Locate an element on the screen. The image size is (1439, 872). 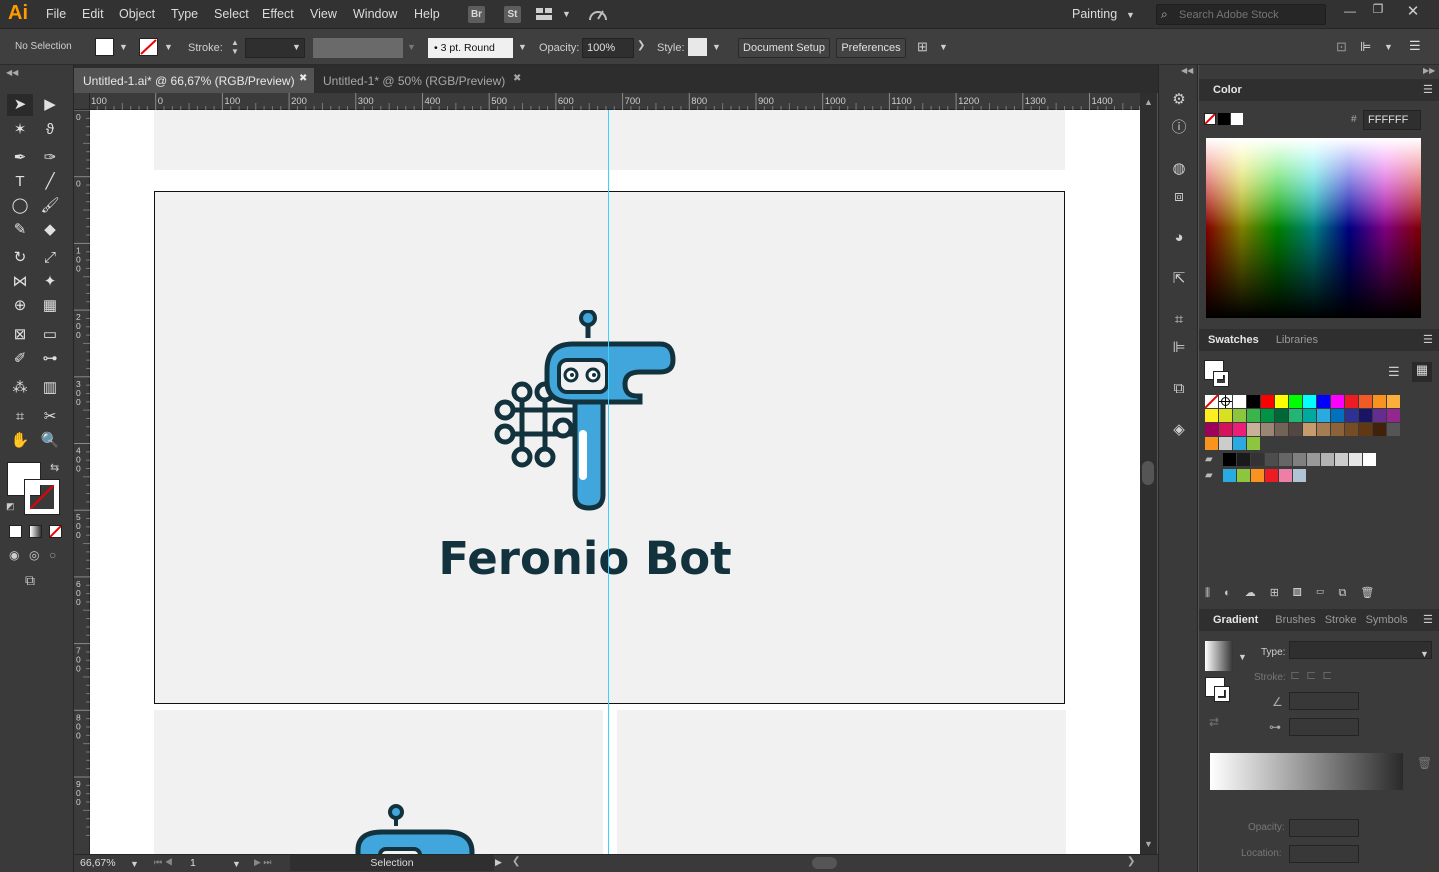
gradient-type-select: ▼ is located at coordinates (1360, 650).